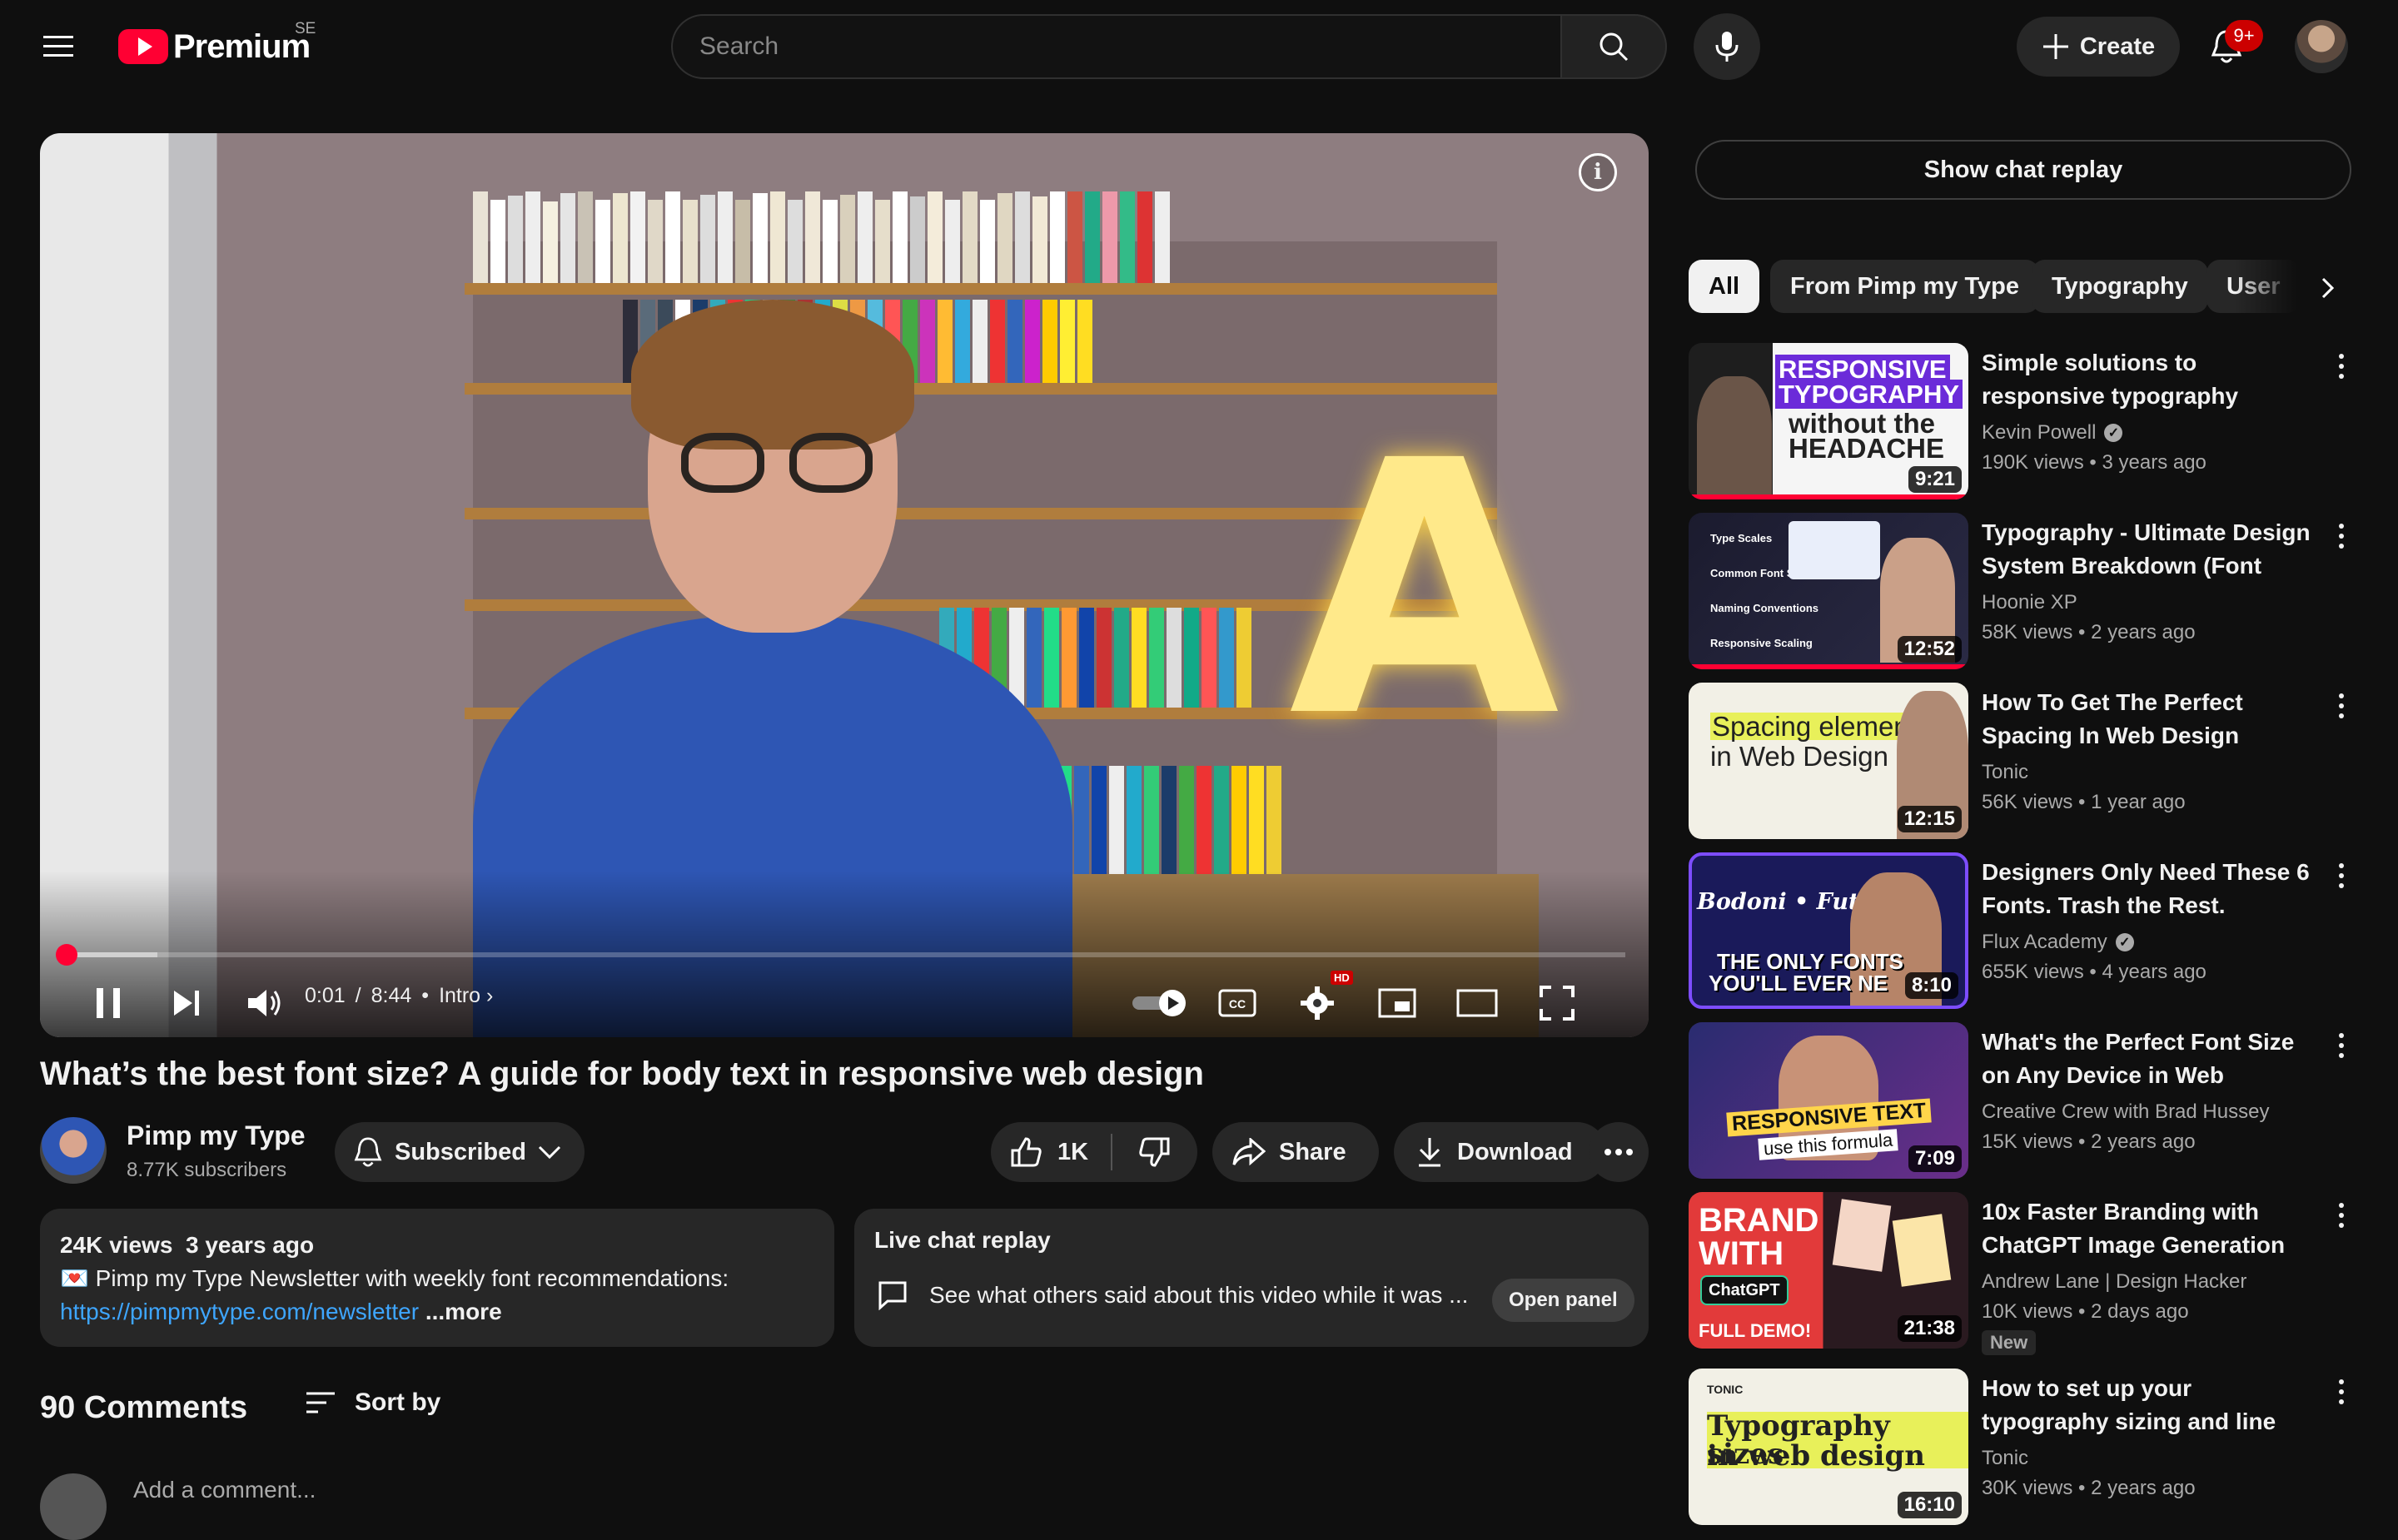  Describe the element at coordinates (398, 1402) in the screenshot. I see `sort-by-label: Sort by` at that location.